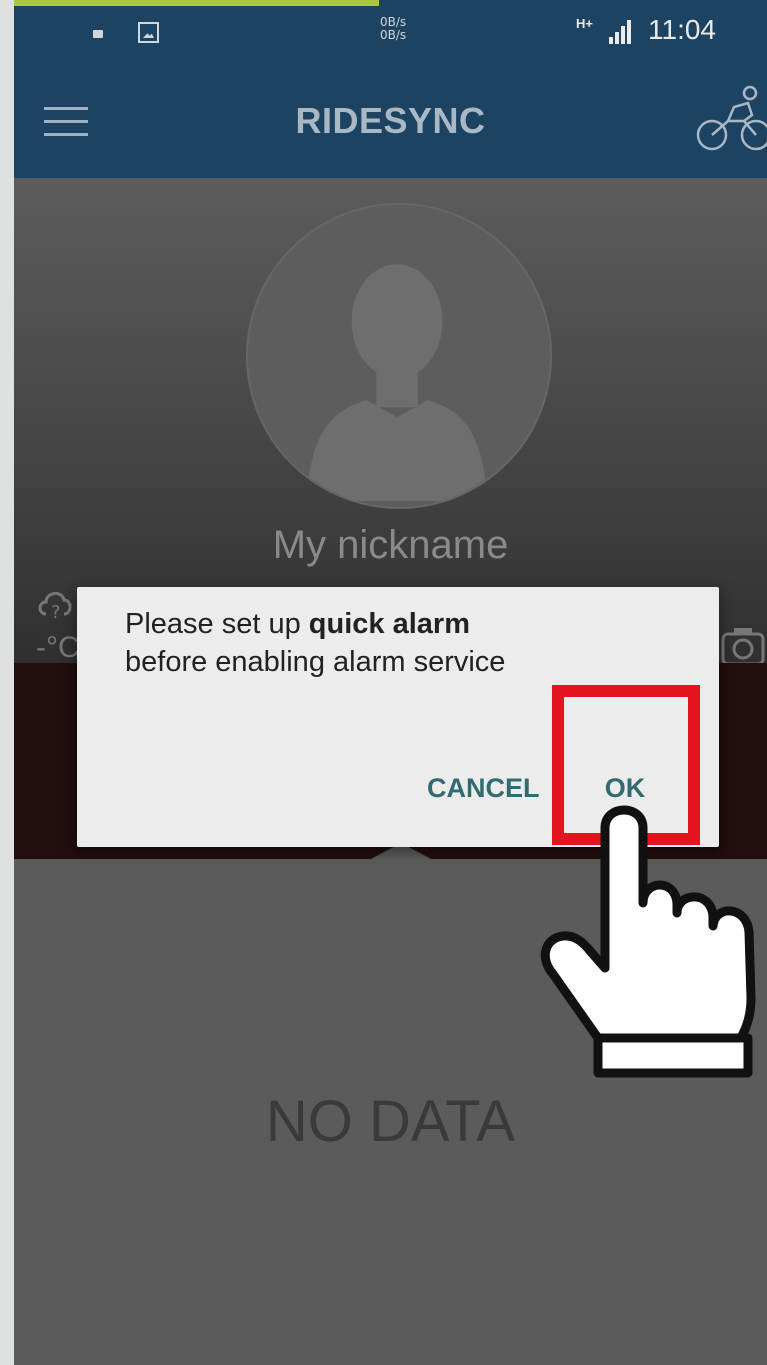  I want to click on network-type: H+, so click(584, 23).